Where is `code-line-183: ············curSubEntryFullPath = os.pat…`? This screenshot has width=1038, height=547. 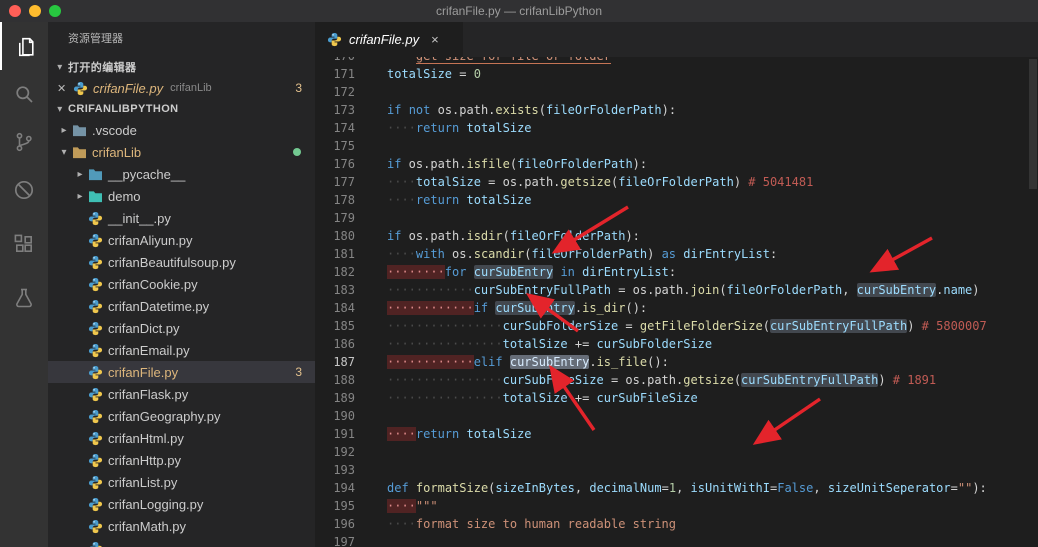 code-line-183: ············curSubEntryFullPath = os.pat… is located at coordinates (687, 290).